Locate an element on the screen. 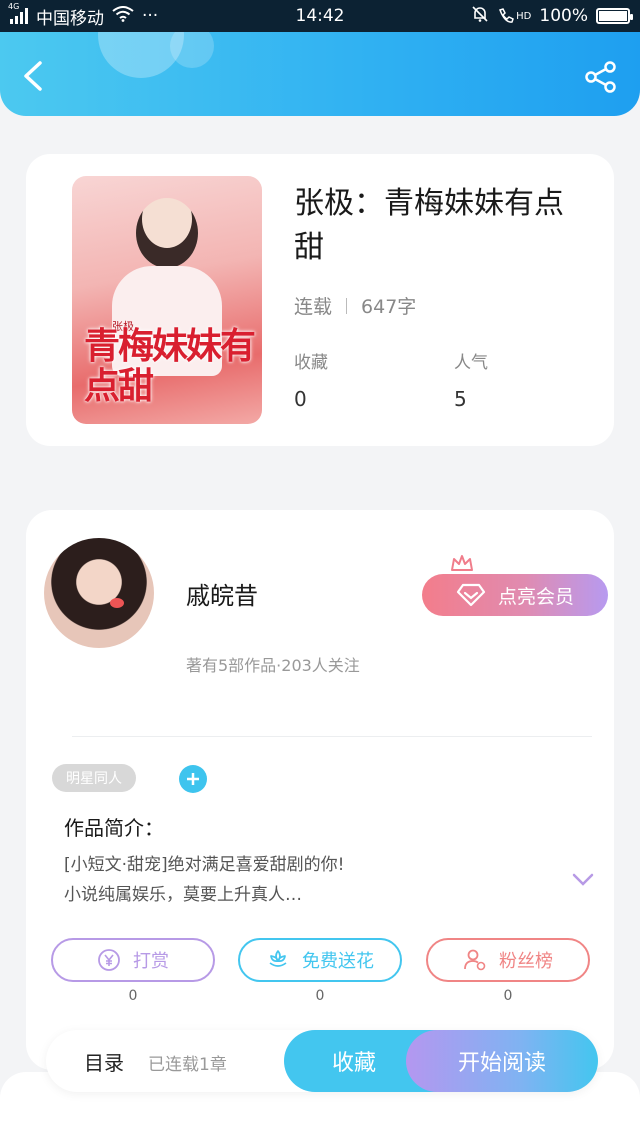 Image resolution: width=640 pixels, height=1138 pixels. book-status: 连载 is located at coordinates (313, 307).